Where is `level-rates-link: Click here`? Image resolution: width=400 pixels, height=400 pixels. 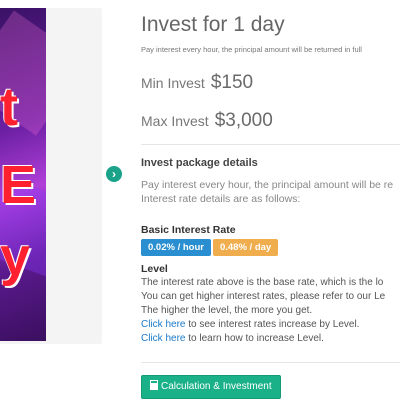
level-rates-link: Click here is located at coordinates (163, 324).